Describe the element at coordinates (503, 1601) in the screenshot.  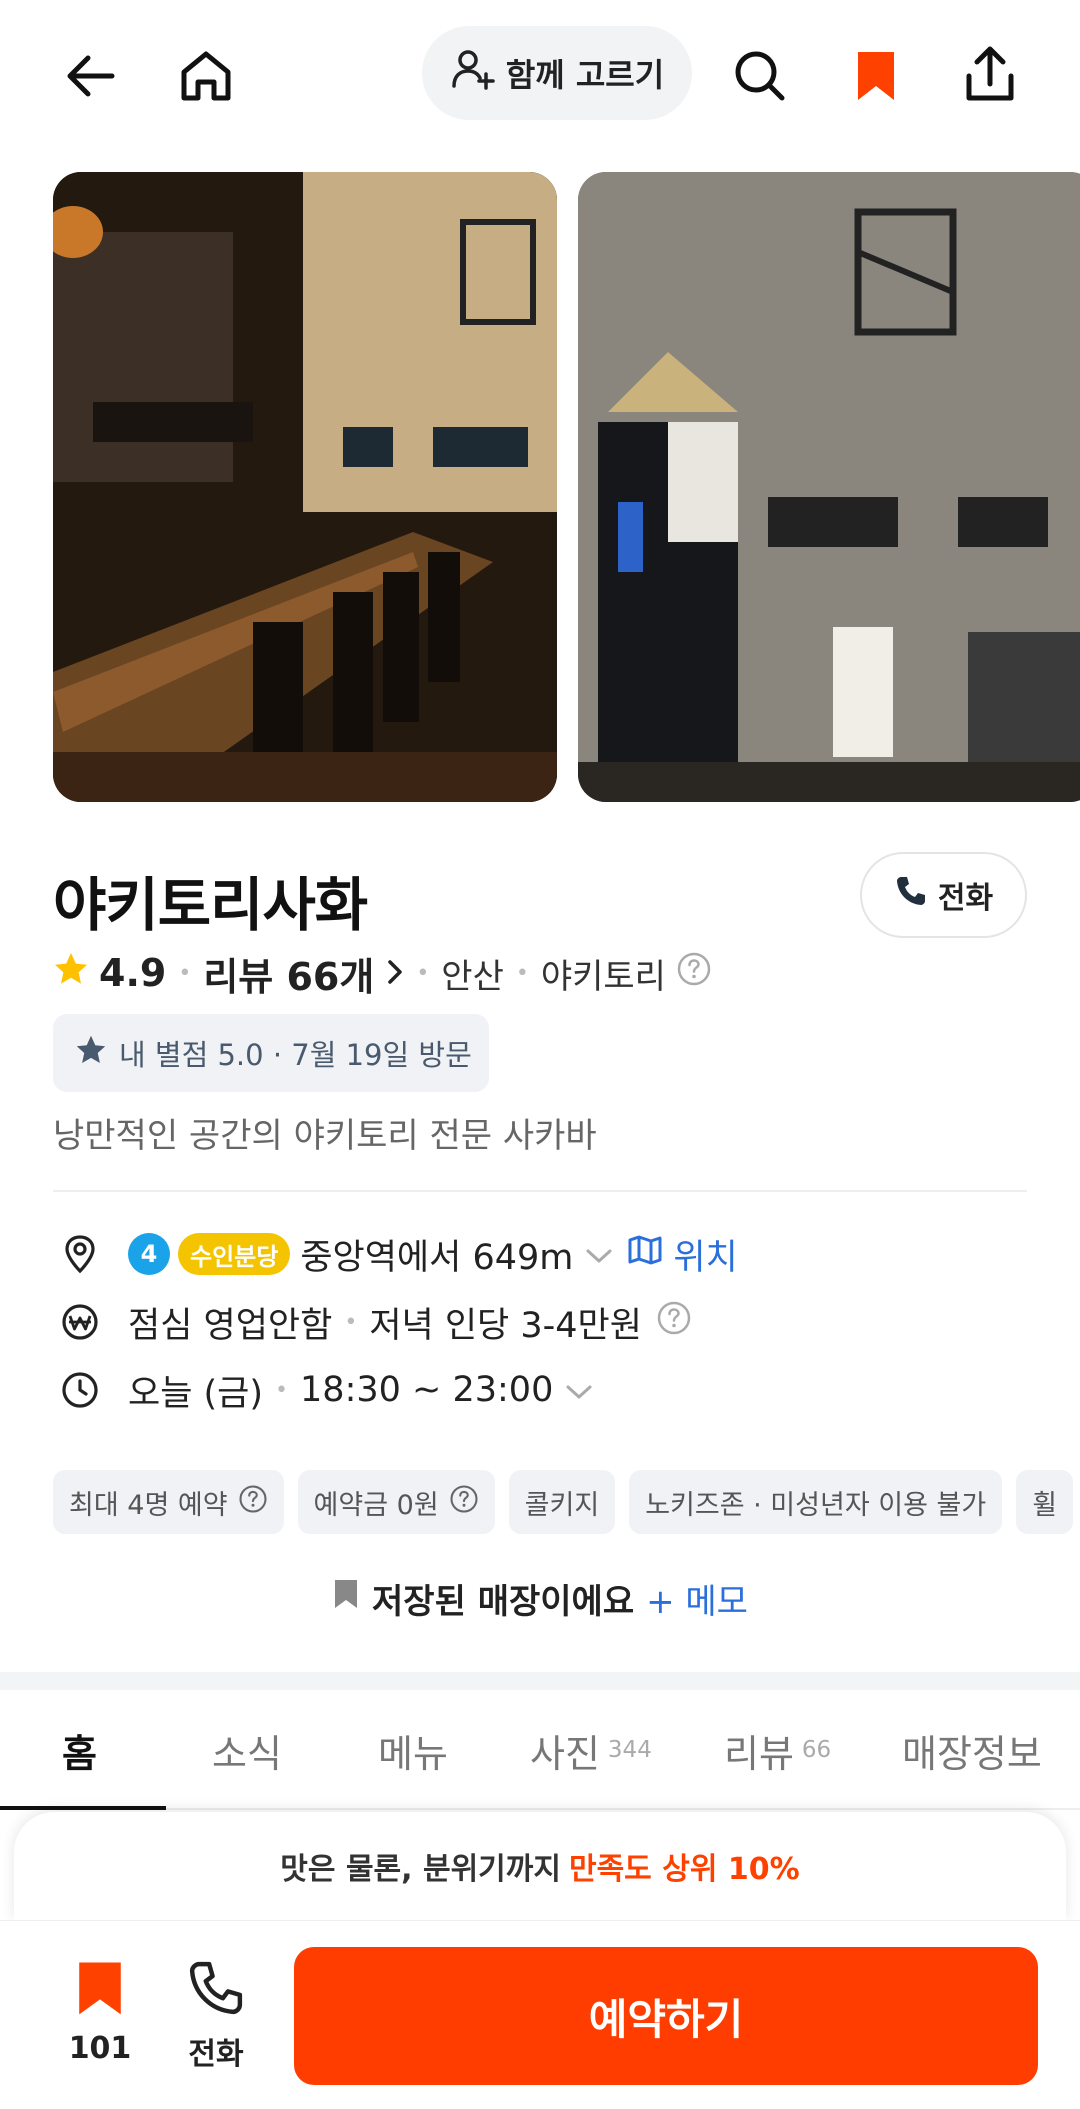
I see `saved-text: 저장된 매장이에요` at that location.